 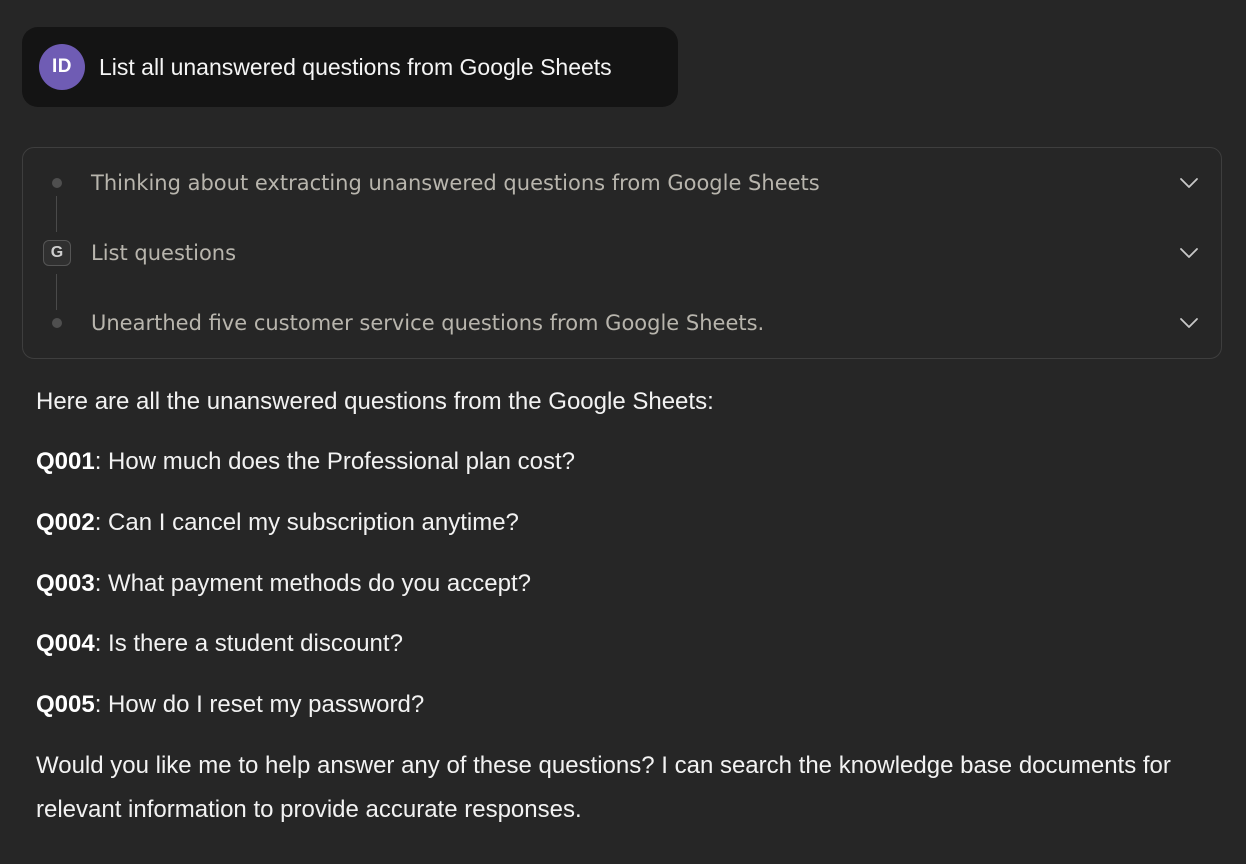 What do you see at coordinates (65, 522) in the screenshot?
I see `question-id: Q002` at bounding box center [65, 522].